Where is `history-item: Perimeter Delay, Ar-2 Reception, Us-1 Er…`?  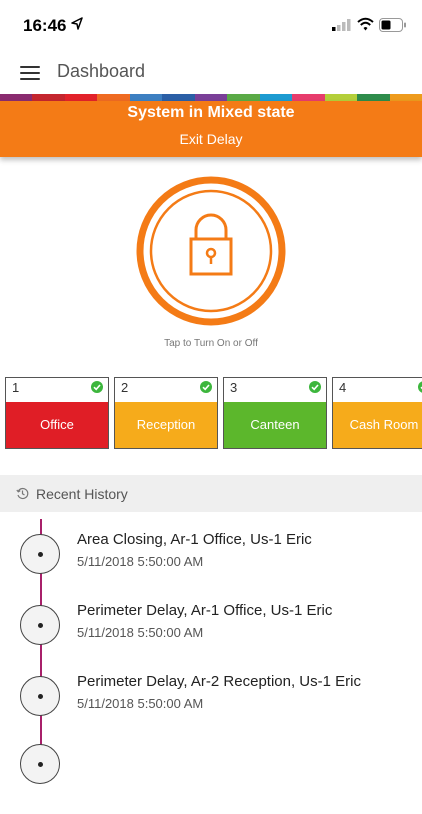 history-item: Perimeter Delay, Ar-2 Reception, Us-1 Er… is located at coordinates (211, 709).